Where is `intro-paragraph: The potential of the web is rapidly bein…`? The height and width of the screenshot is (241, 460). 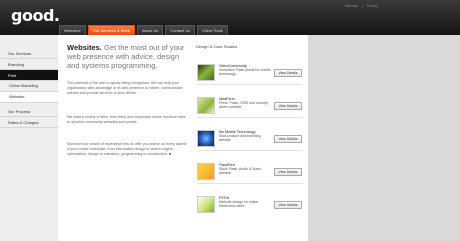
intro-paragraph: The potential of the web is rapidly bein… is located at coordinates (125, 88).